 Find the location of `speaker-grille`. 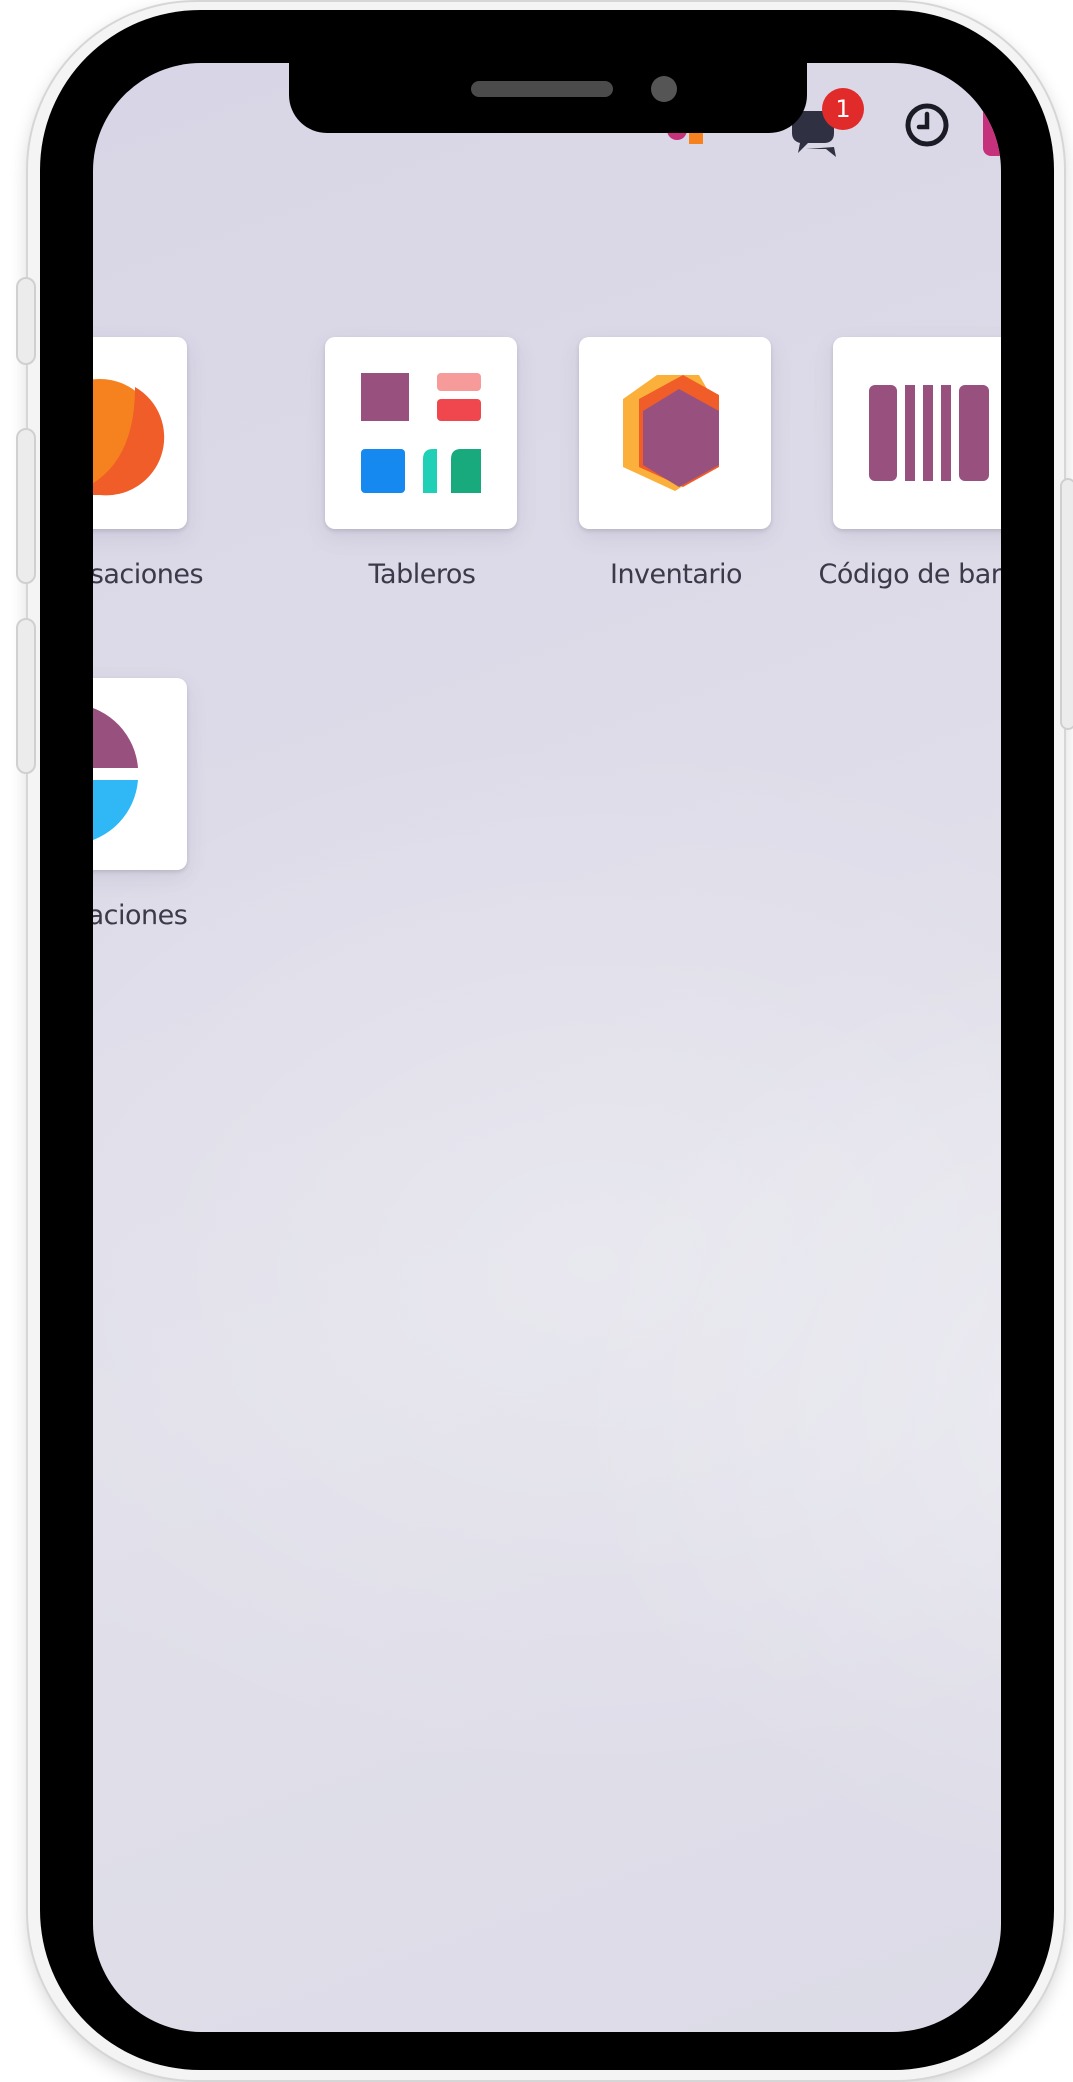

speaker-grille is located at coordinates (542, 89).